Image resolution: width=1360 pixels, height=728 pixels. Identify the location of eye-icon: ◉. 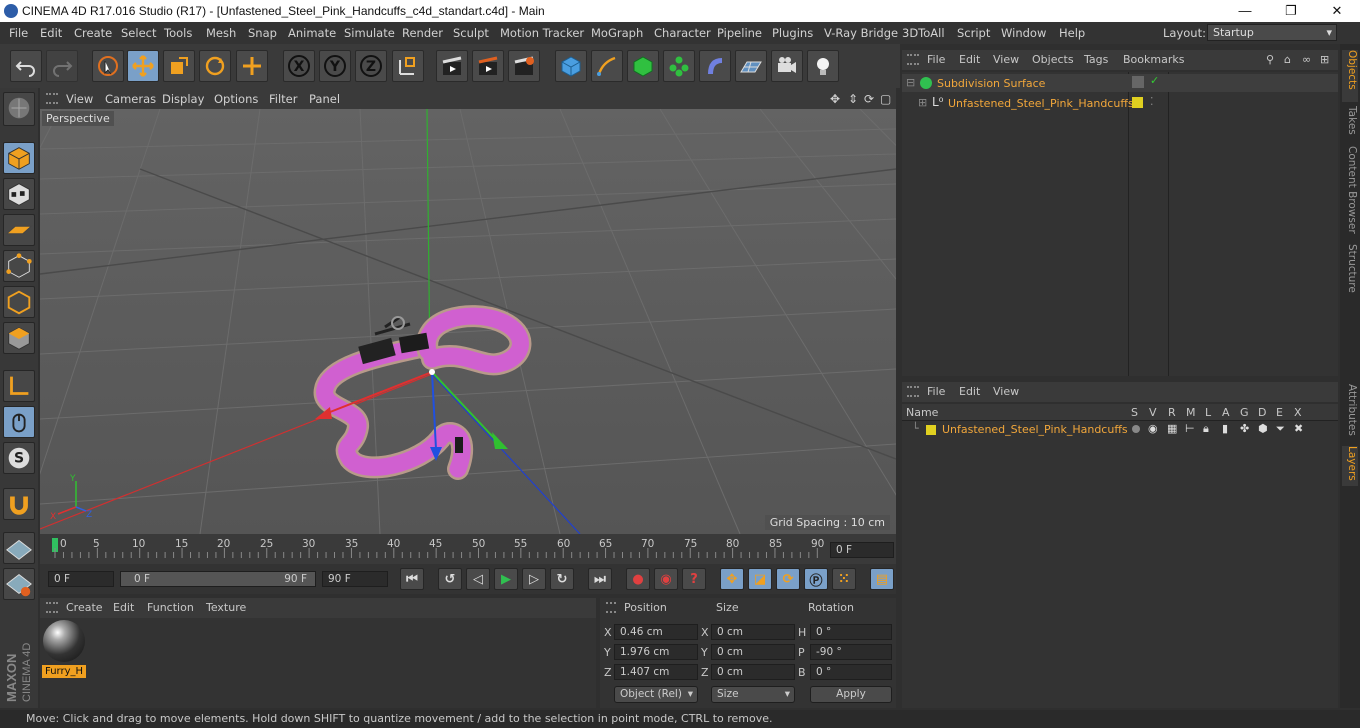
(1153, 428).